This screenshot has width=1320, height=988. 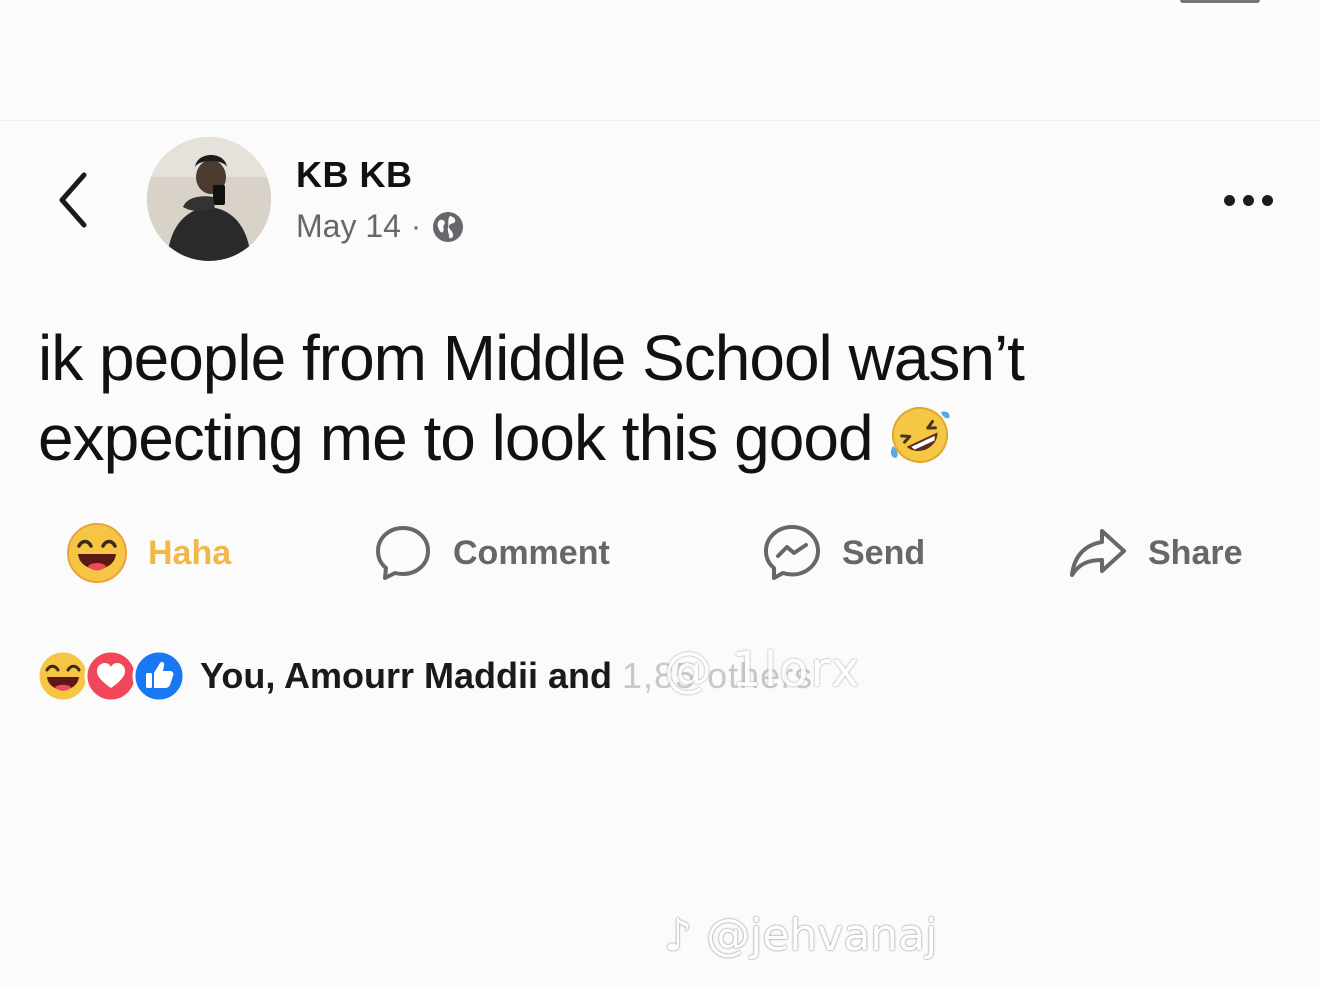 I want to click on post-actions-bar: Haha Comment Send Share, so click(x=660, y=553).